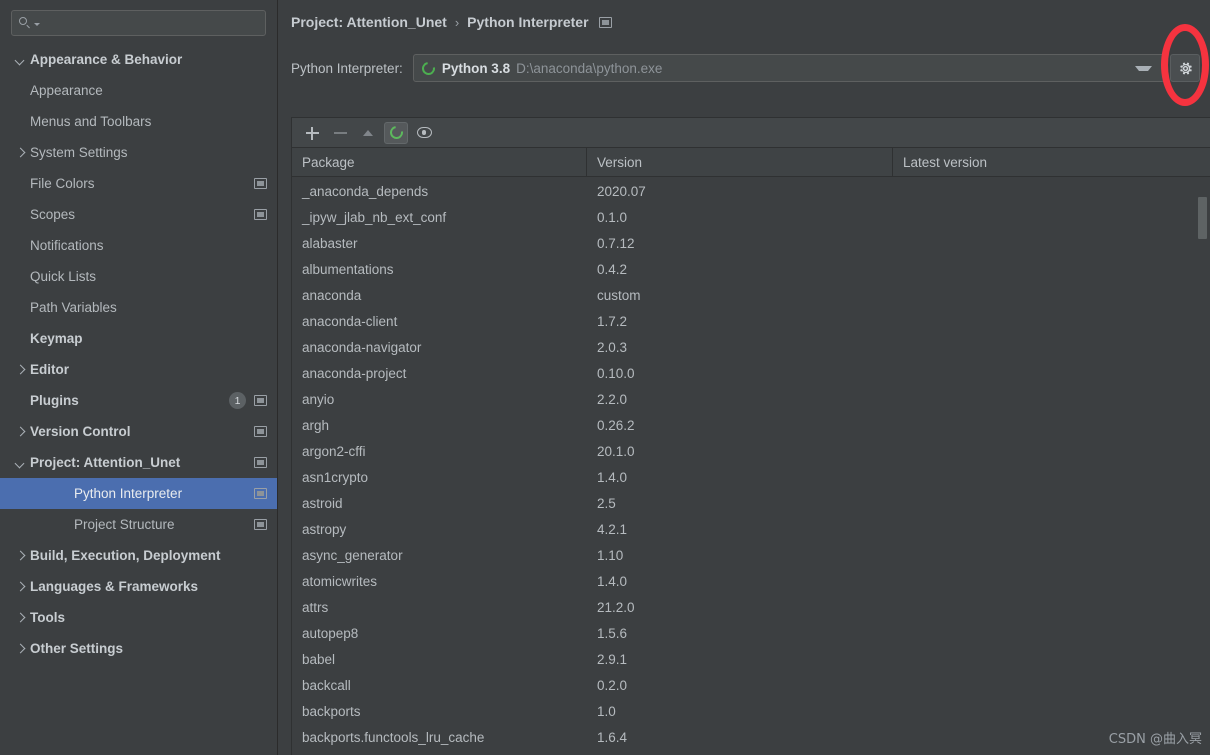 The image size is (1210, 755). What do you see at coordinates (1155, 739) in the screenshot?
I see `watermark: CSDN @曲入冥` at bounding box center [1155, 739].